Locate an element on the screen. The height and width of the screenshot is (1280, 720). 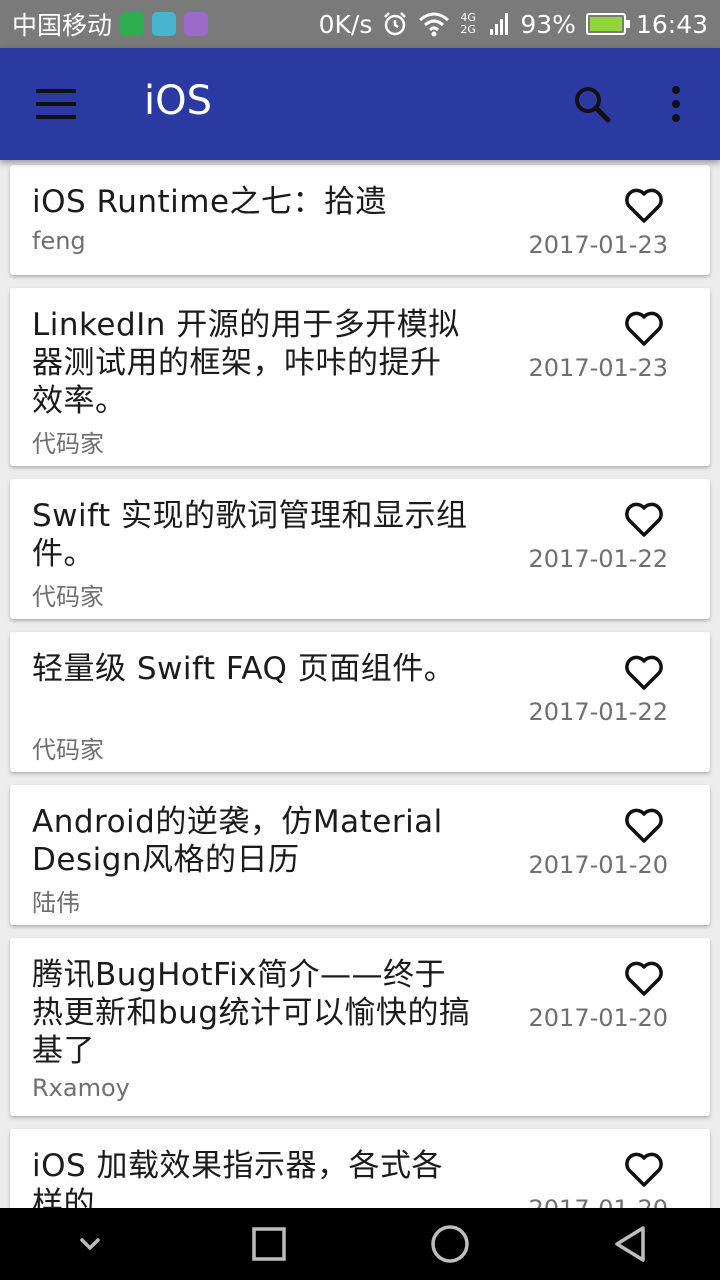
navigation-bar is located at coordinates (360, 1244).